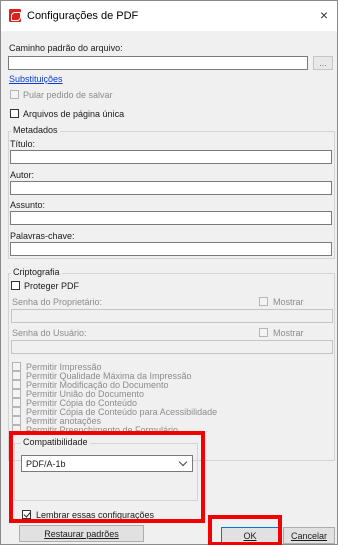 This screenshot has height=545, width=338. What do you see at coordinates (23, 144) in the screenshot?
I see `title-field-label: Título:` at bounding box center [23, 144].